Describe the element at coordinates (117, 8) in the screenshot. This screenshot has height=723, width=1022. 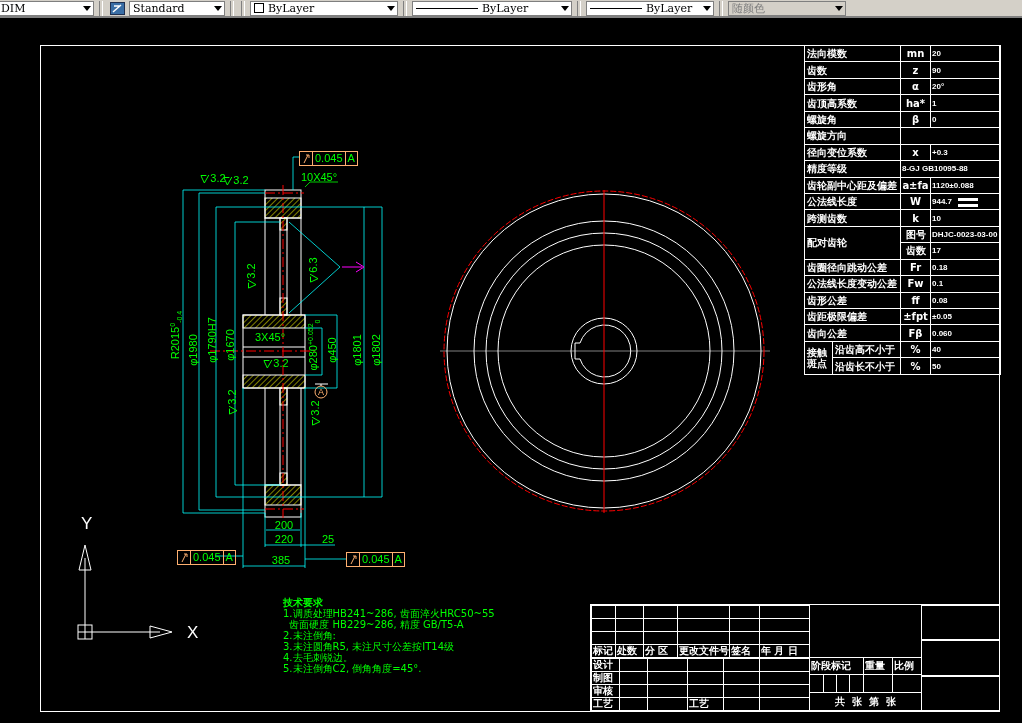
I see `text-style-icon` at that location.